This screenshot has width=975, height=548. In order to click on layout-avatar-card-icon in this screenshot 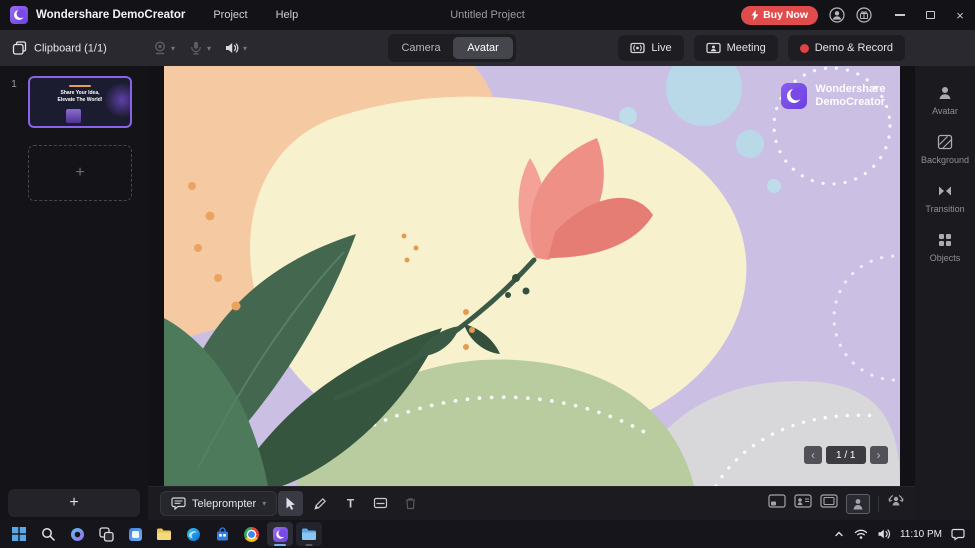, I will do `click(803, 501)`.